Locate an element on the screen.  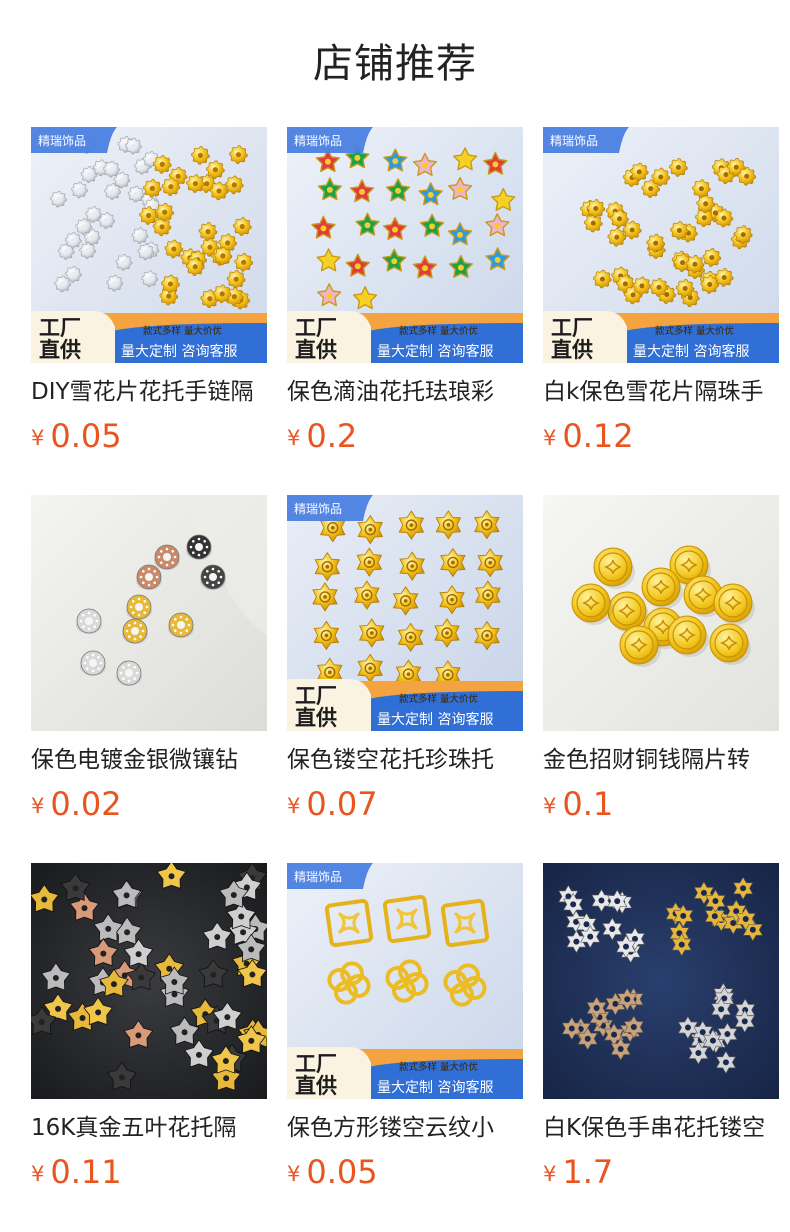
product-name: 保色滴油花托珐琅彩 is located at coordinates (405, 392).